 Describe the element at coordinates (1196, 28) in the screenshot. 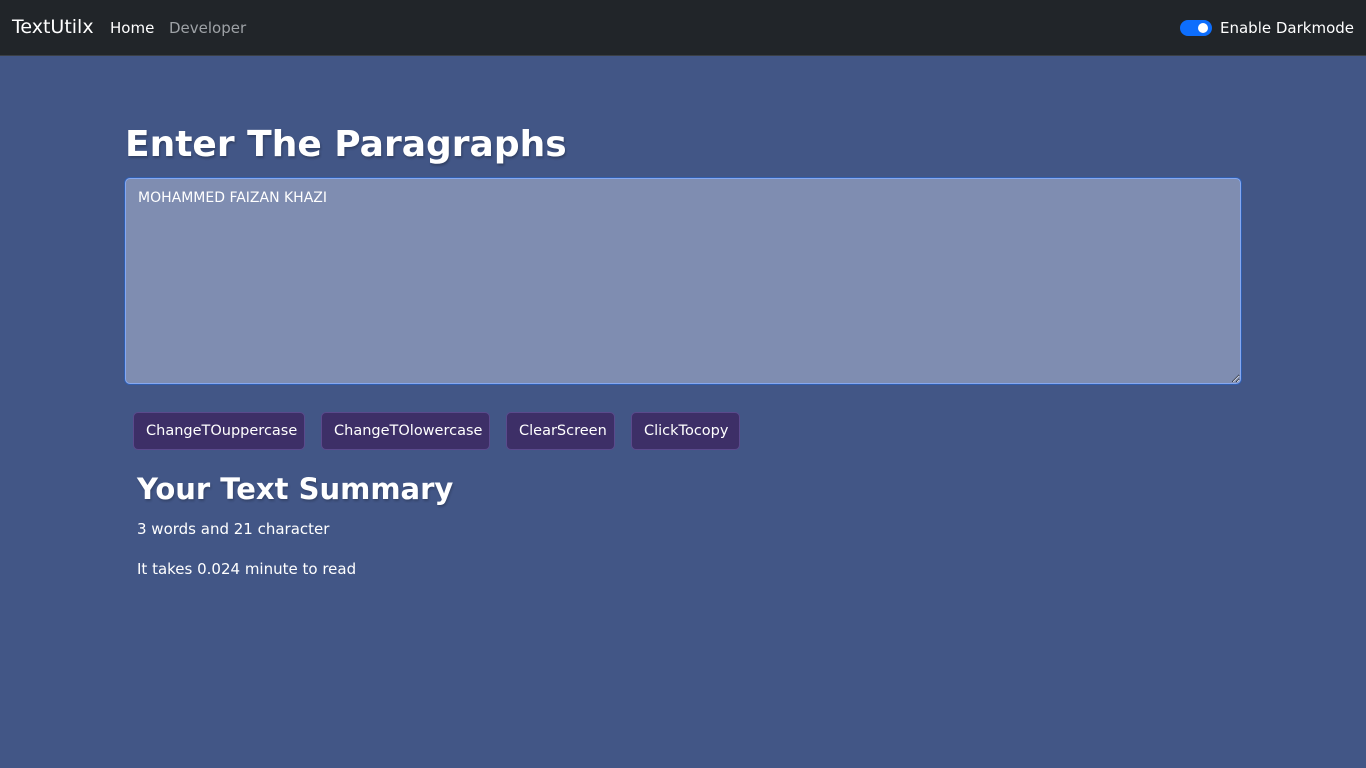

I see `darkmode-toggle-switch` at that location.